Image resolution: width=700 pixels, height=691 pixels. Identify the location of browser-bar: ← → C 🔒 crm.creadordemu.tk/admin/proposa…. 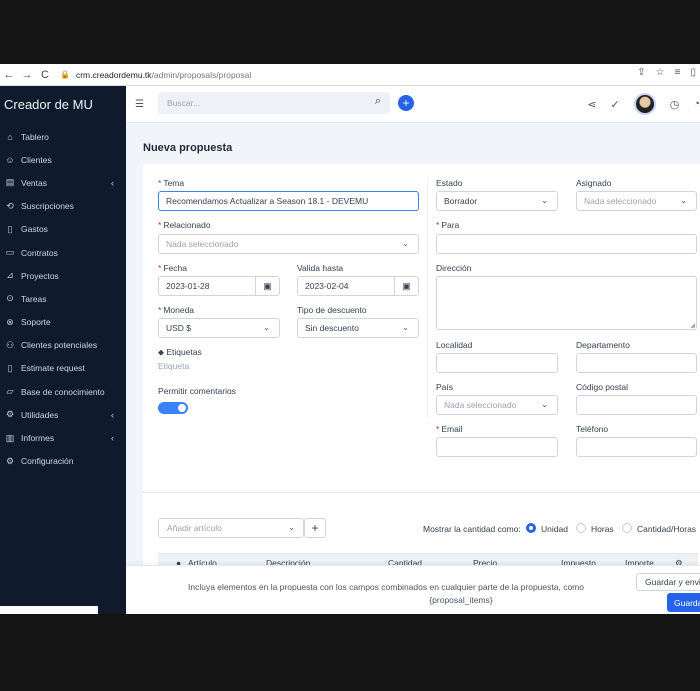
(350, 75).